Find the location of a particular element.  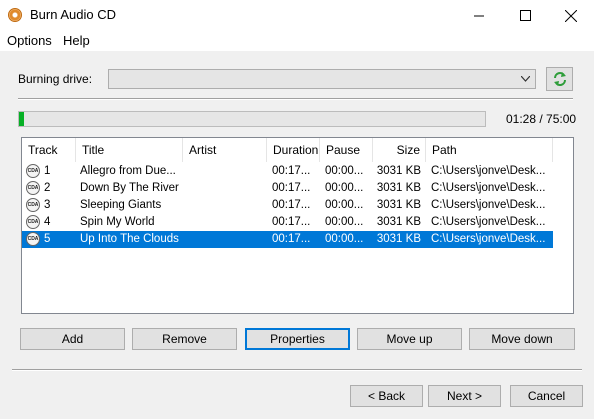

move-up-button: Move up is located at coordinates (409, 339).